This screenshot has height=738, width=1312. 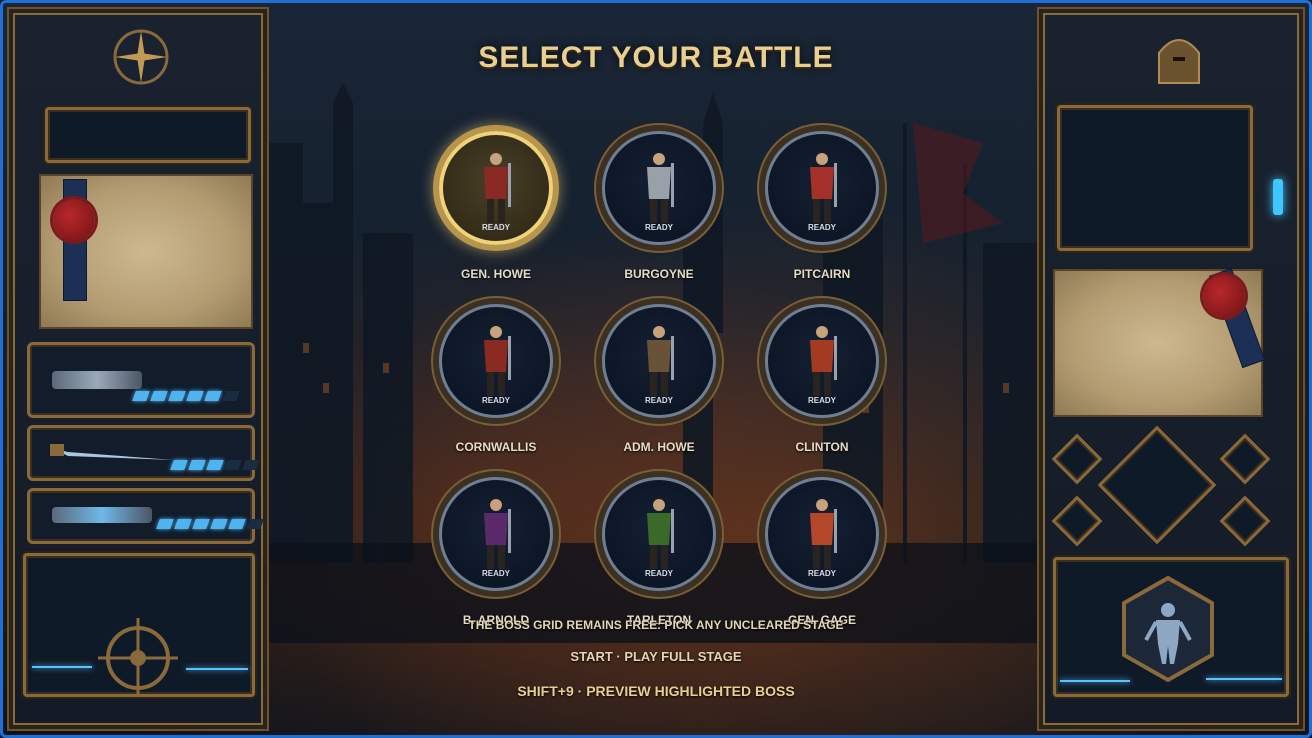 I want to click on boss-name-label: GEN. HOWE, so click(x=495, y=274).